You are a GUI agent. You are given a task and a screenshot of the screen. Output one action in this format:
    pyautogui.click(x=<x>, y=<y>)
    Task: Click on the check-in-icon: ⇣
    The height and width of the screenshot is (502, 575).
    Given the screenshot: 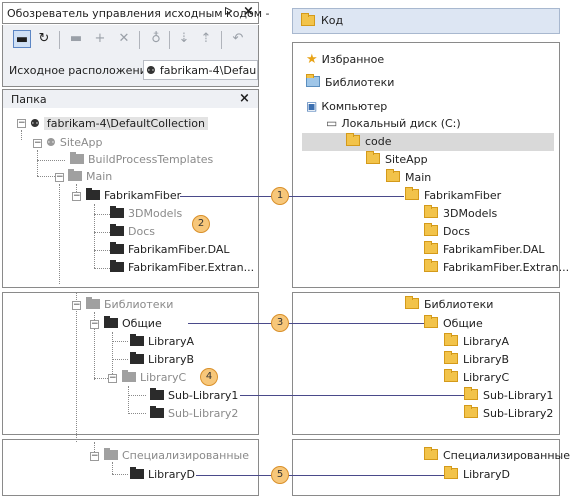 What is the action you would take?
    pyautogui.click(x=184, y=39)
    